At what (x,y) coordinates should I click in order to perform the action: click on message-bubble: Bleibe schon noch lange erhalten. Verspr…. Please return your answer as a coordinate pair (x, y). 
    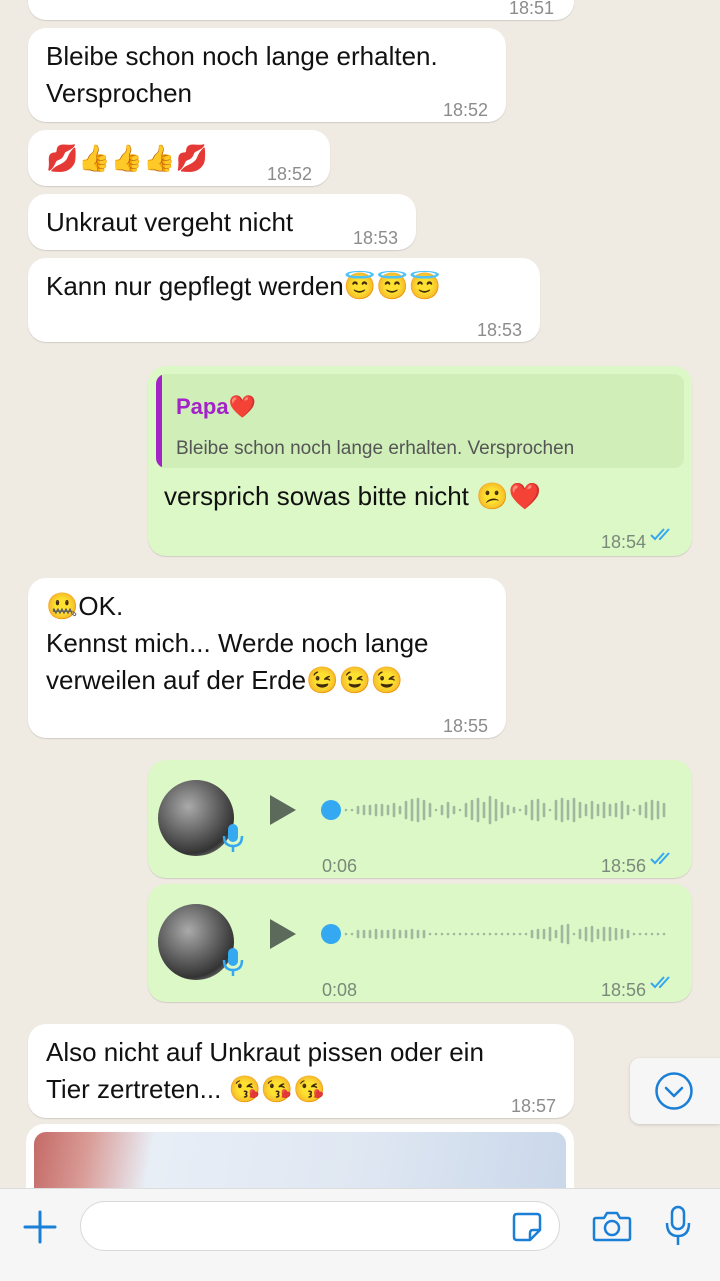
    Looking at the image, I should click on (267, 75).